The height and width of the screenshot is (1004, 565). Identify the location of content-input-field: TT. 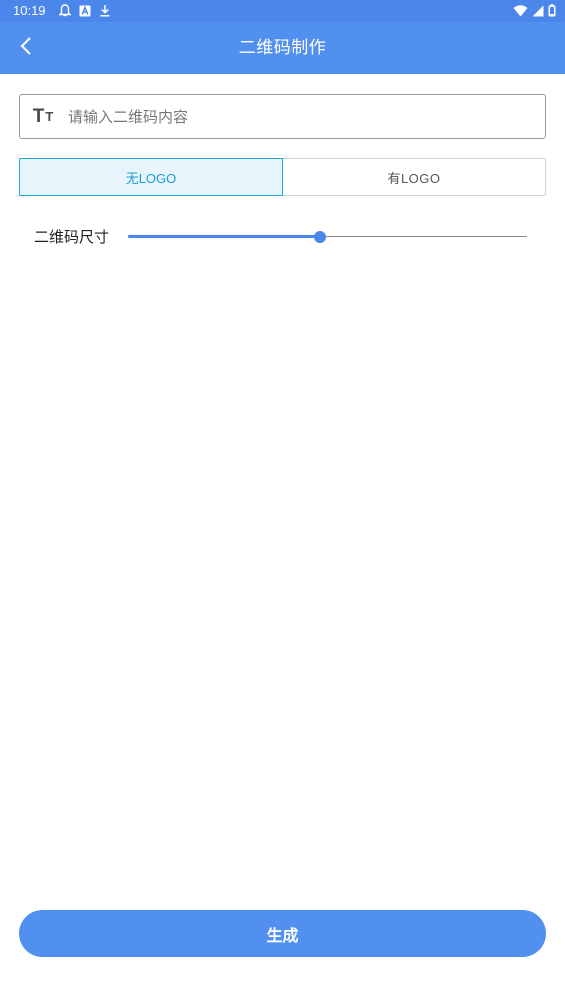
(282, 116).